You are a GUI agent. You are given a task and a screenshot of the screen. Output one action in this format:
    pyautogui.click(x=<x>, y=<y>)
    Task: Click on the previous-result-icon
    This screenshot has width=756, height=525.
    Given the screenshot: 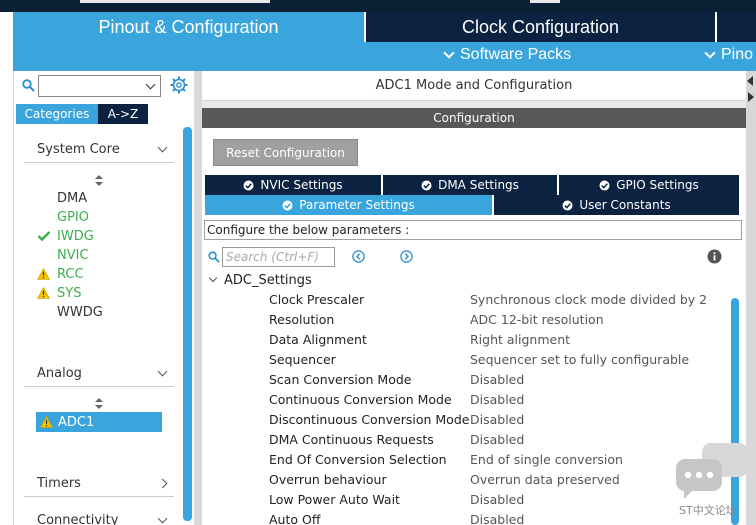 What is the action you would take?
    pyautogui.click(x=358, y=256)
    